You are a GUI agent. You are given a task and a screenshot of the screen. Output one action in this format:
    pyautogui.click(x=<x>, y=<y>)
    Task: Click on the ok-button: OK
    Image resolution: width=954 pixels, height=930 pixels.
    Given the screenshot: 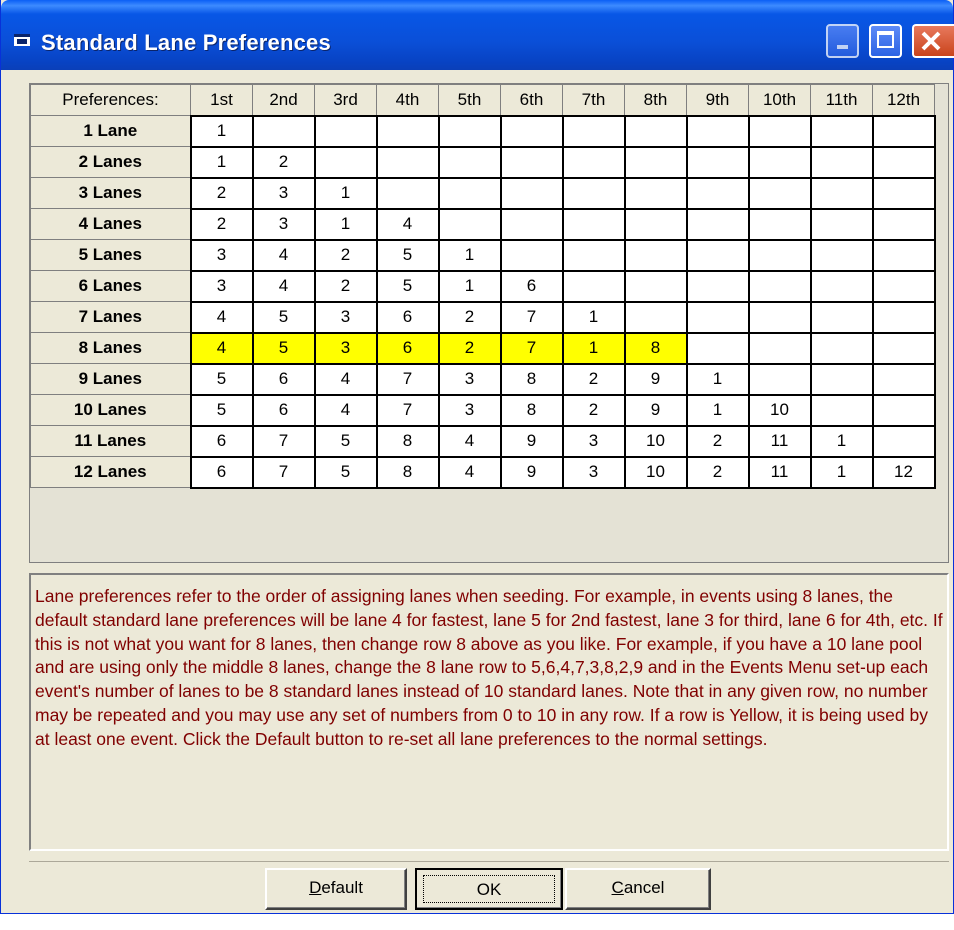 What is the action you would take?
    pyautogui.click(x=489, y=889)
    